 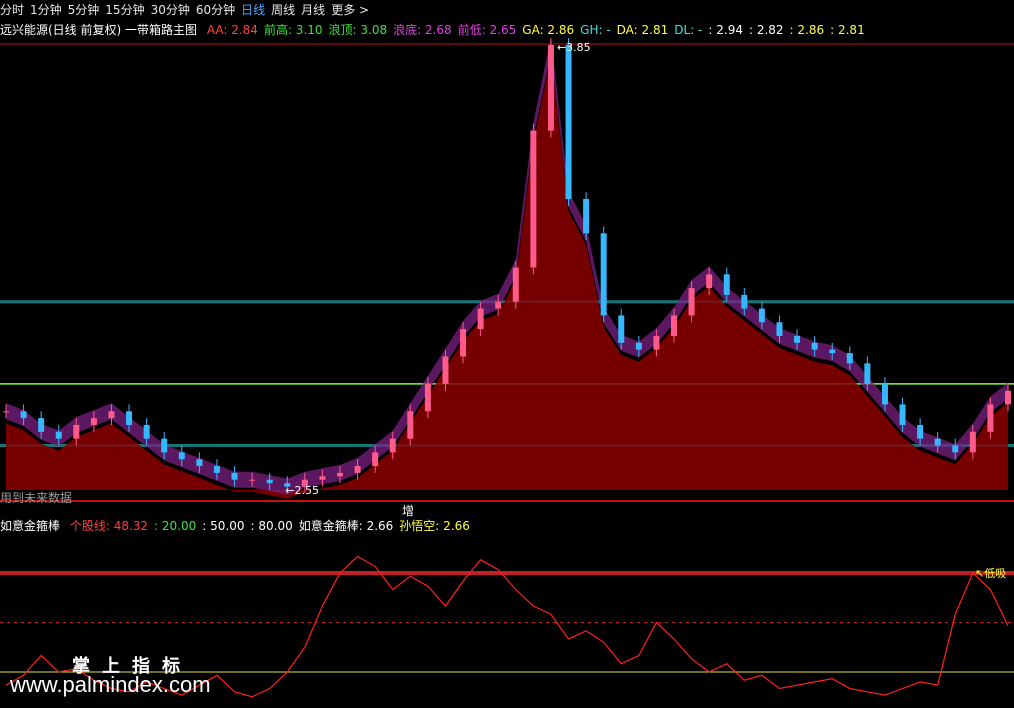 I want to click on high-price-label: ←3.85, so click(x=574, y=47).